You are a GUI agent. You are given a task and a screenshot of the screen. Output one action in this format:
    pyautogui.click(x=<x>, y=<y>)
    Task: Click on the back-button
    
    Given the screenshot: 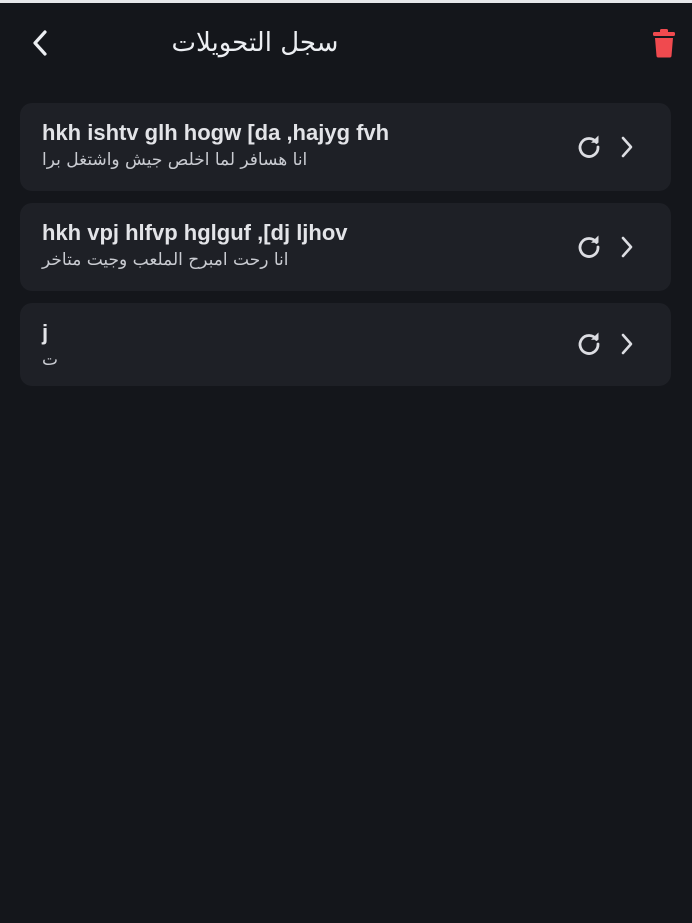 What is the action you would take?
    pyautogui.click(x=40, y=43)
    